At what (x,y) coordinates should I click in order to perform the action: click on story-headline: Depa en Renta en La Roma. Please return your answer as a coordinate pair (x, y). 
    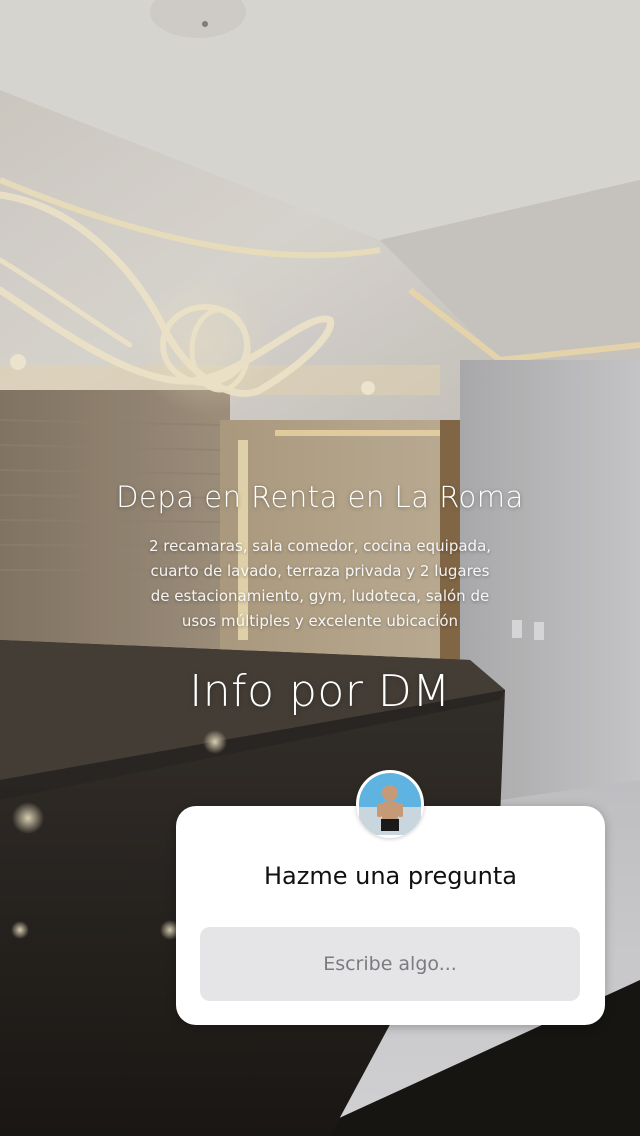
    Looking at the image, I should click on (320, 497).